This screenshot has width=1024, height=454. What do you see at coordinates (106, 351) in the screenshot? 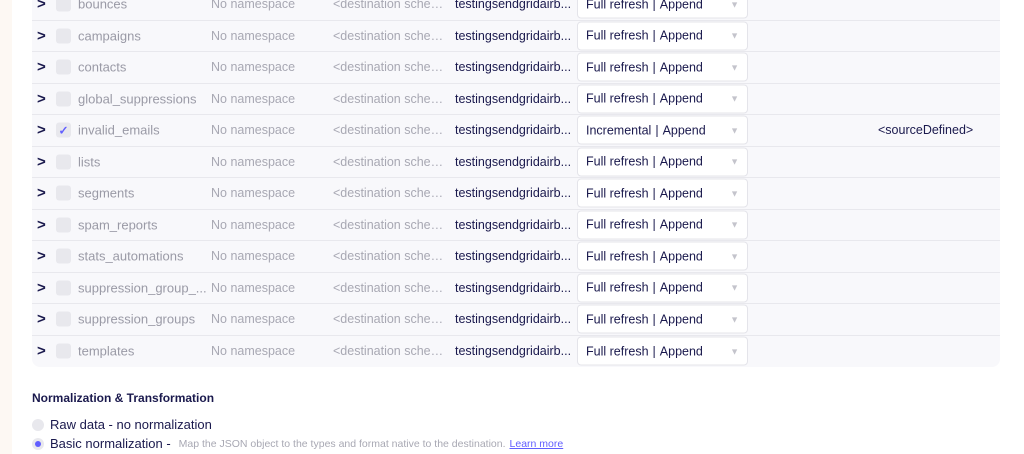
I see `stream-name: templates` at bounding box center [106, 351].